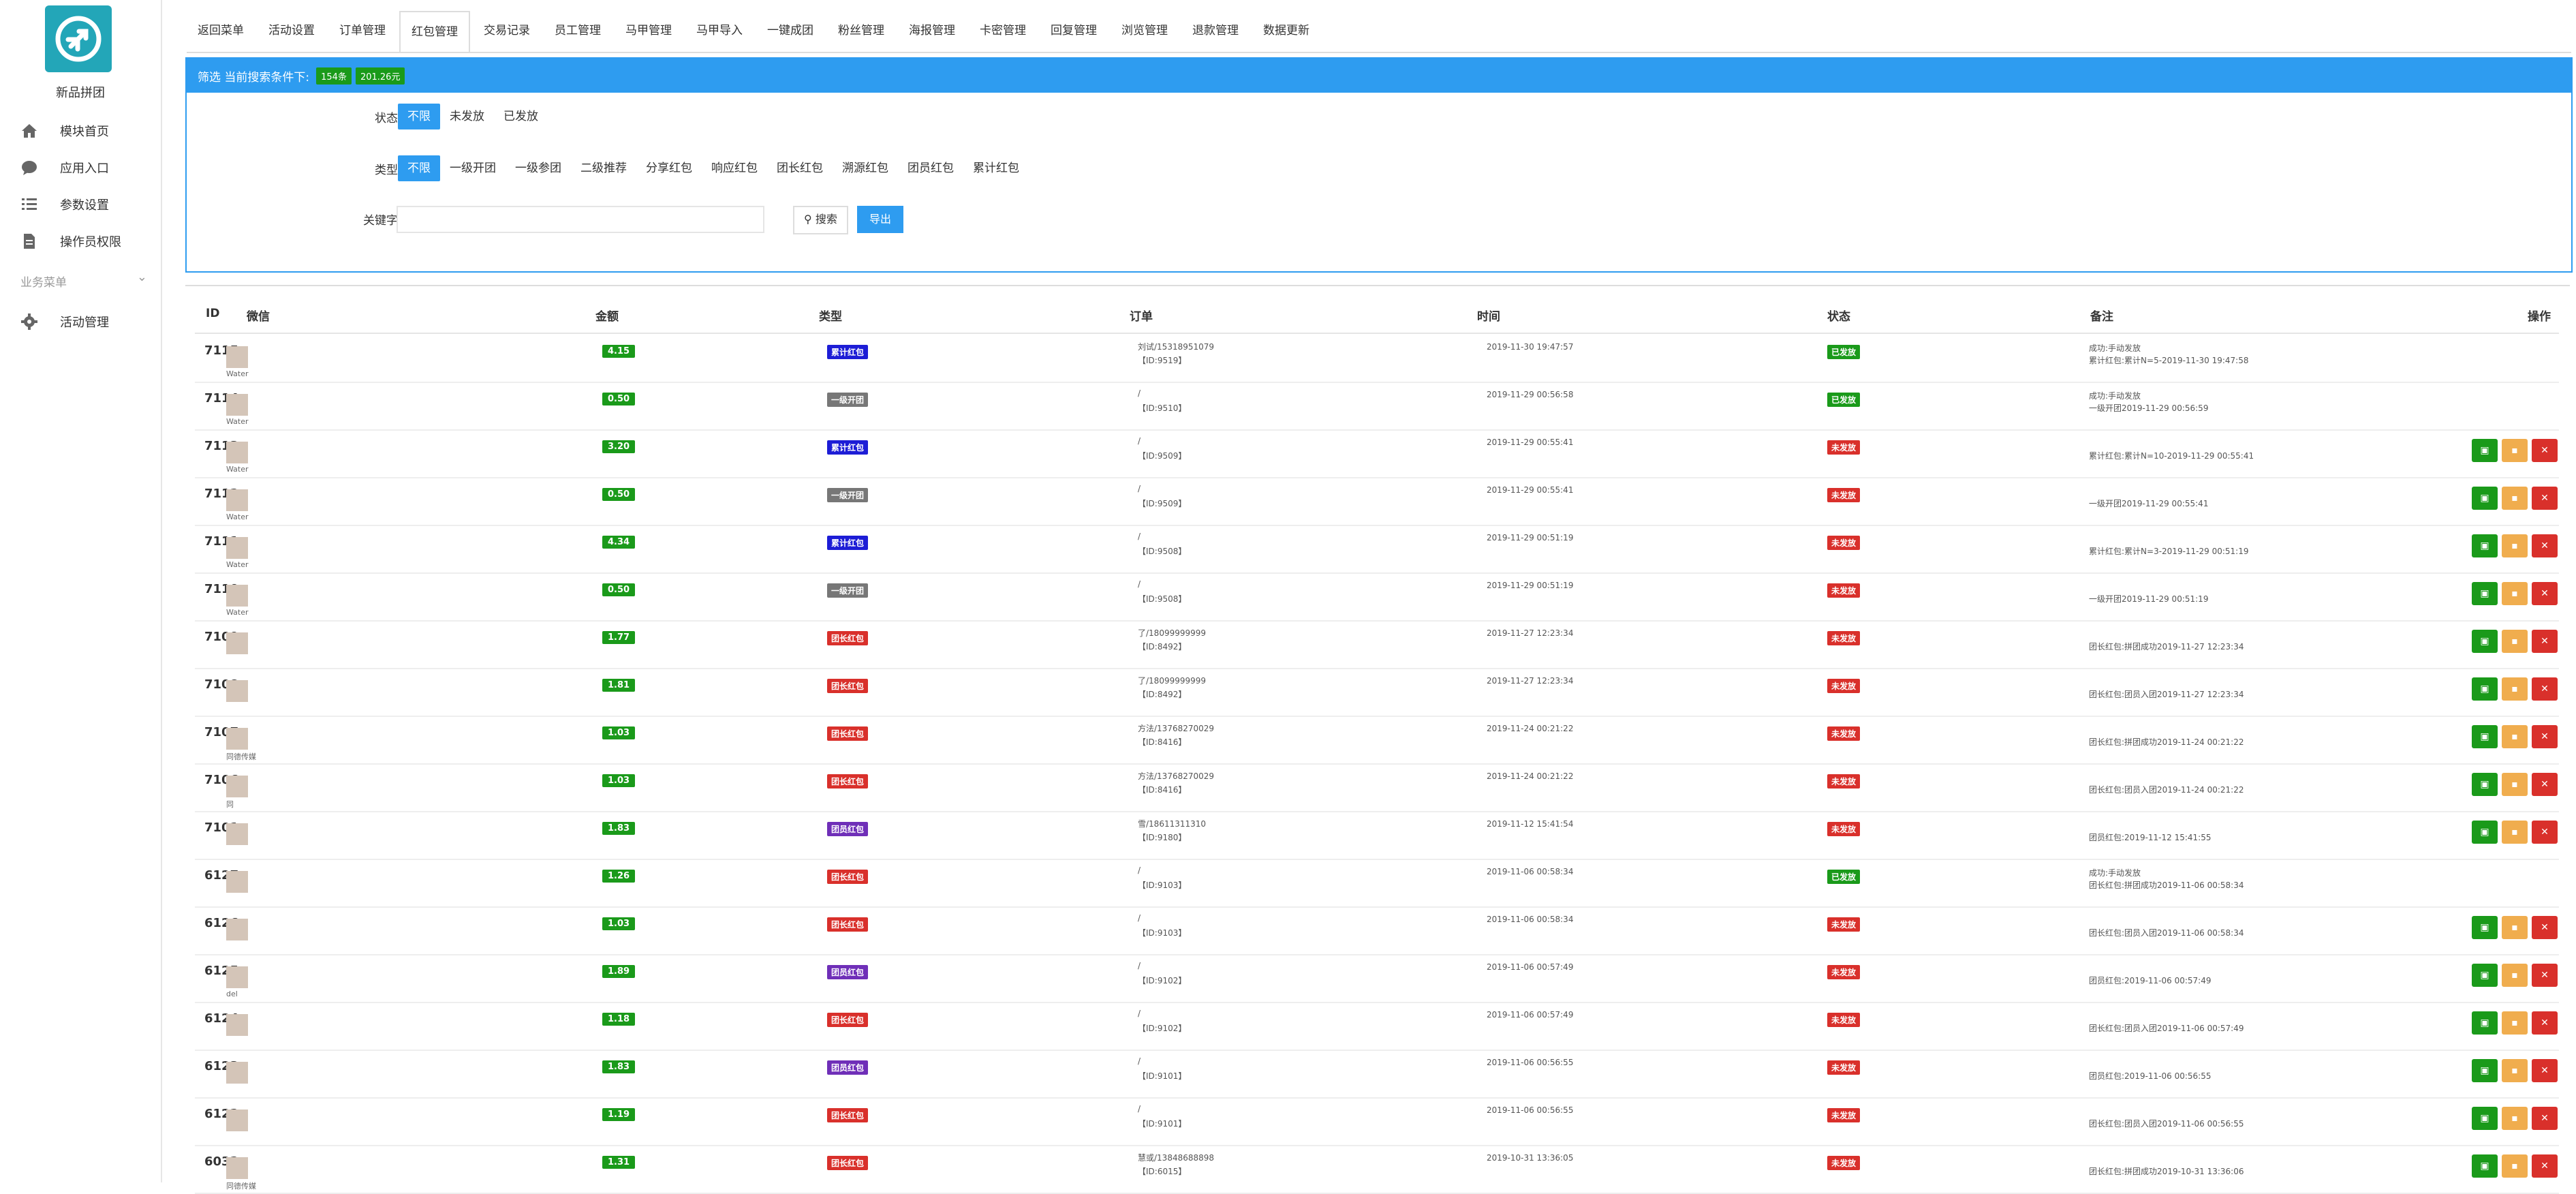 The image size is (2576, 1194). What do you see at coordinates (790, 30) in the screenshot?
I see `tab-item: 一键成团` at bounding box center [790, 30].